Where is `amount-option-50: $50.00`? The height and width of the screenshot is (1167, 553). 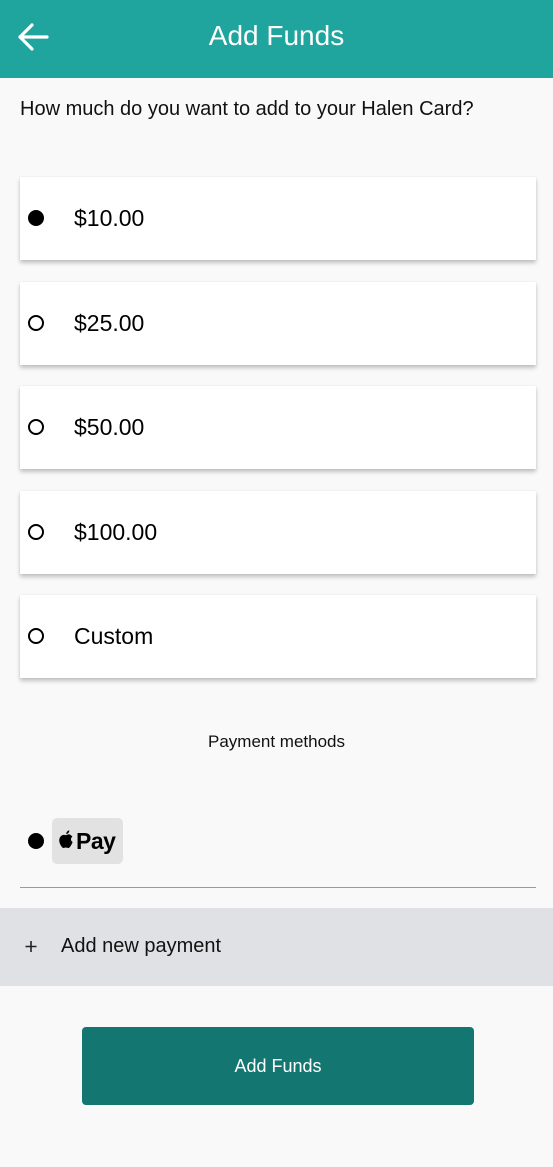
amount-option-50: $50.00 is located at coordinates (278, 427).